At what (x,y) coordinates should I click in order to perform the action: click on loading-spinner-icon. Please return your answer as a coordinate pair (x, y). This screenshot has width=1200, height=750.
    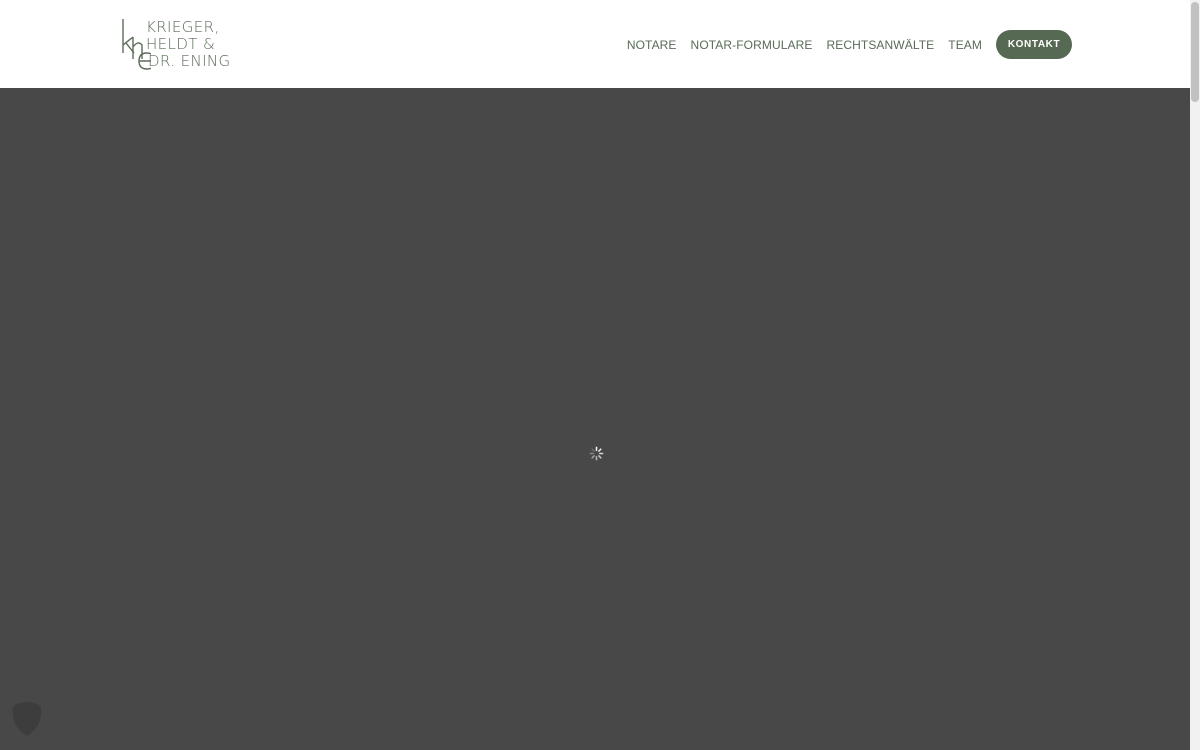
    Looking at the image, I should click on (596, 453).